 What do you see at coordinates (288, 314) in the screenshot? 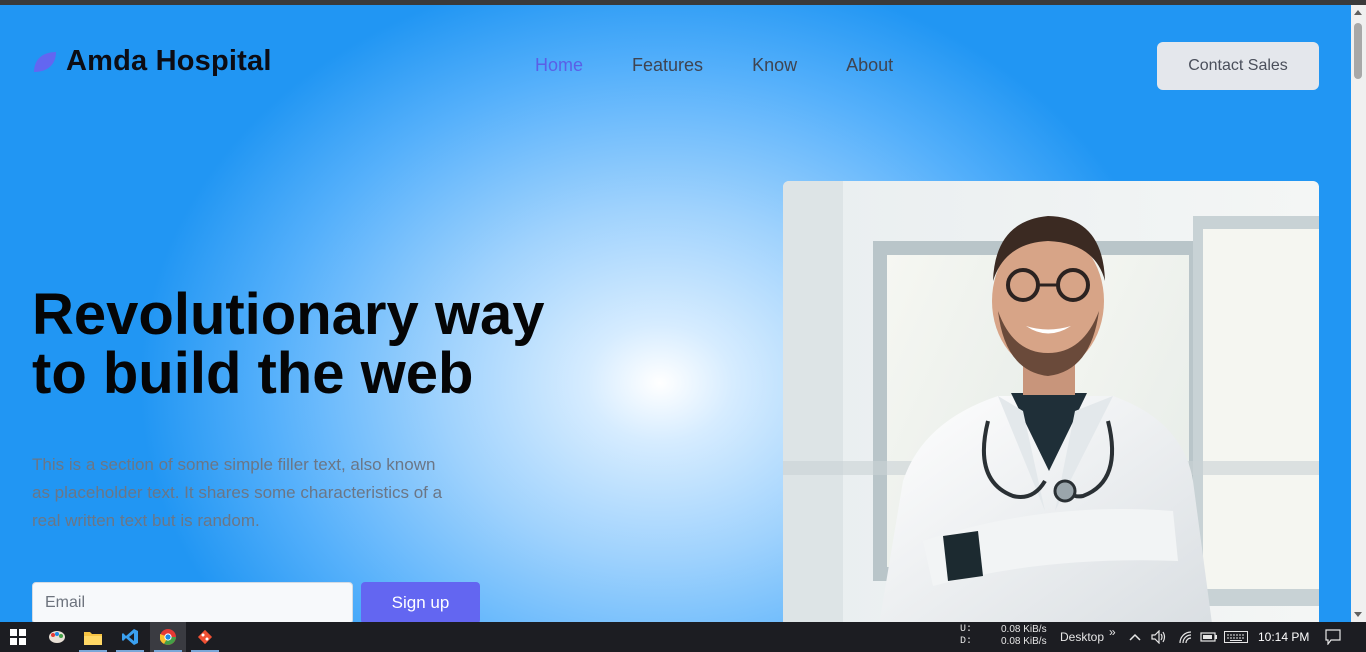
I see `hero-title-line-1: Revolutionary way` at bounding box center [288, 314].